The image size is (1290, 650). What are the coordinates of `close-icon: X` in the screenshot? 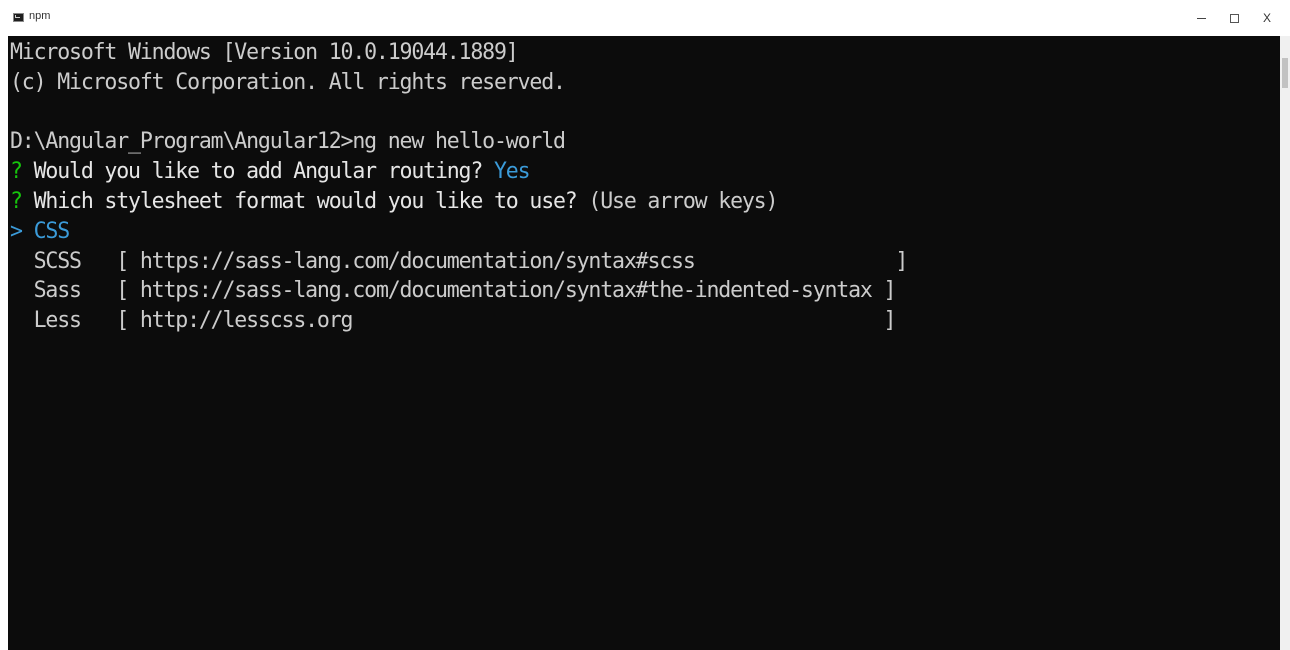 It's located at (1266, 18).